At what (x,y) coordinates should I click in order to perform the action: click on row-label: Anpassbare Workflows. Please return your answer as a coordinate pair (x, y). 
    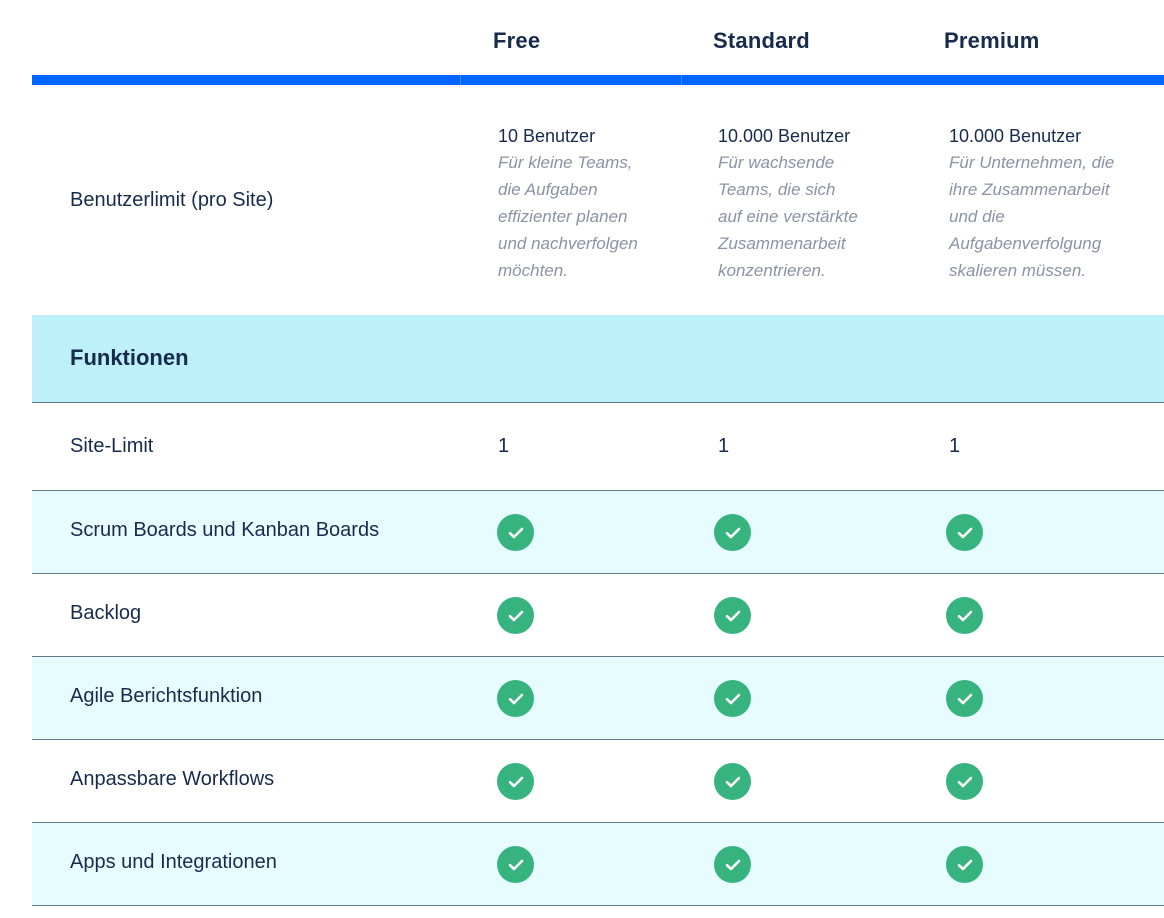
    Looking at the image, I should click on (172, 779).